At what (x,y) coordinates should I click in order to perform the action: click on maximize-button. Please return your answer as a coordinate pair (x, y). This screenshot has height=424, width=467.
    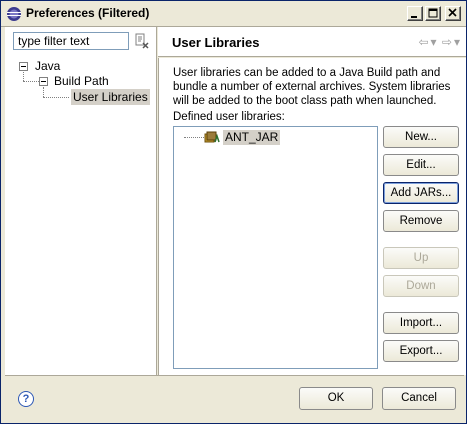
    Looking at the image, I should click on (433, 13).